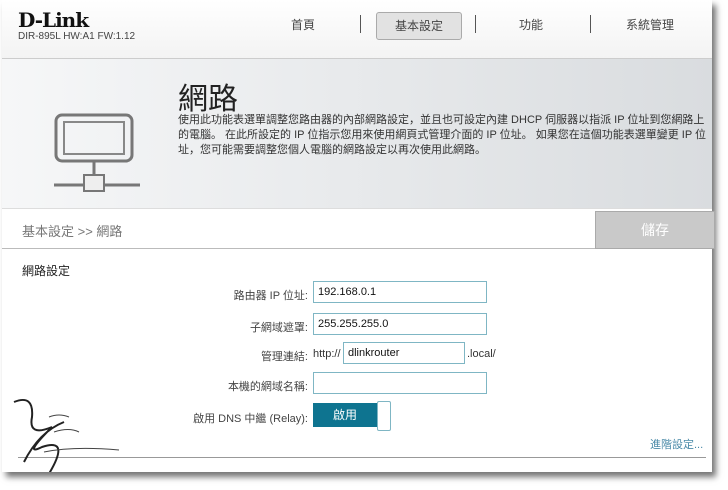 Image resolution: width=728 pixels, height=490 pixels. I want to click on nav-features: 功能, so click(531, 25).